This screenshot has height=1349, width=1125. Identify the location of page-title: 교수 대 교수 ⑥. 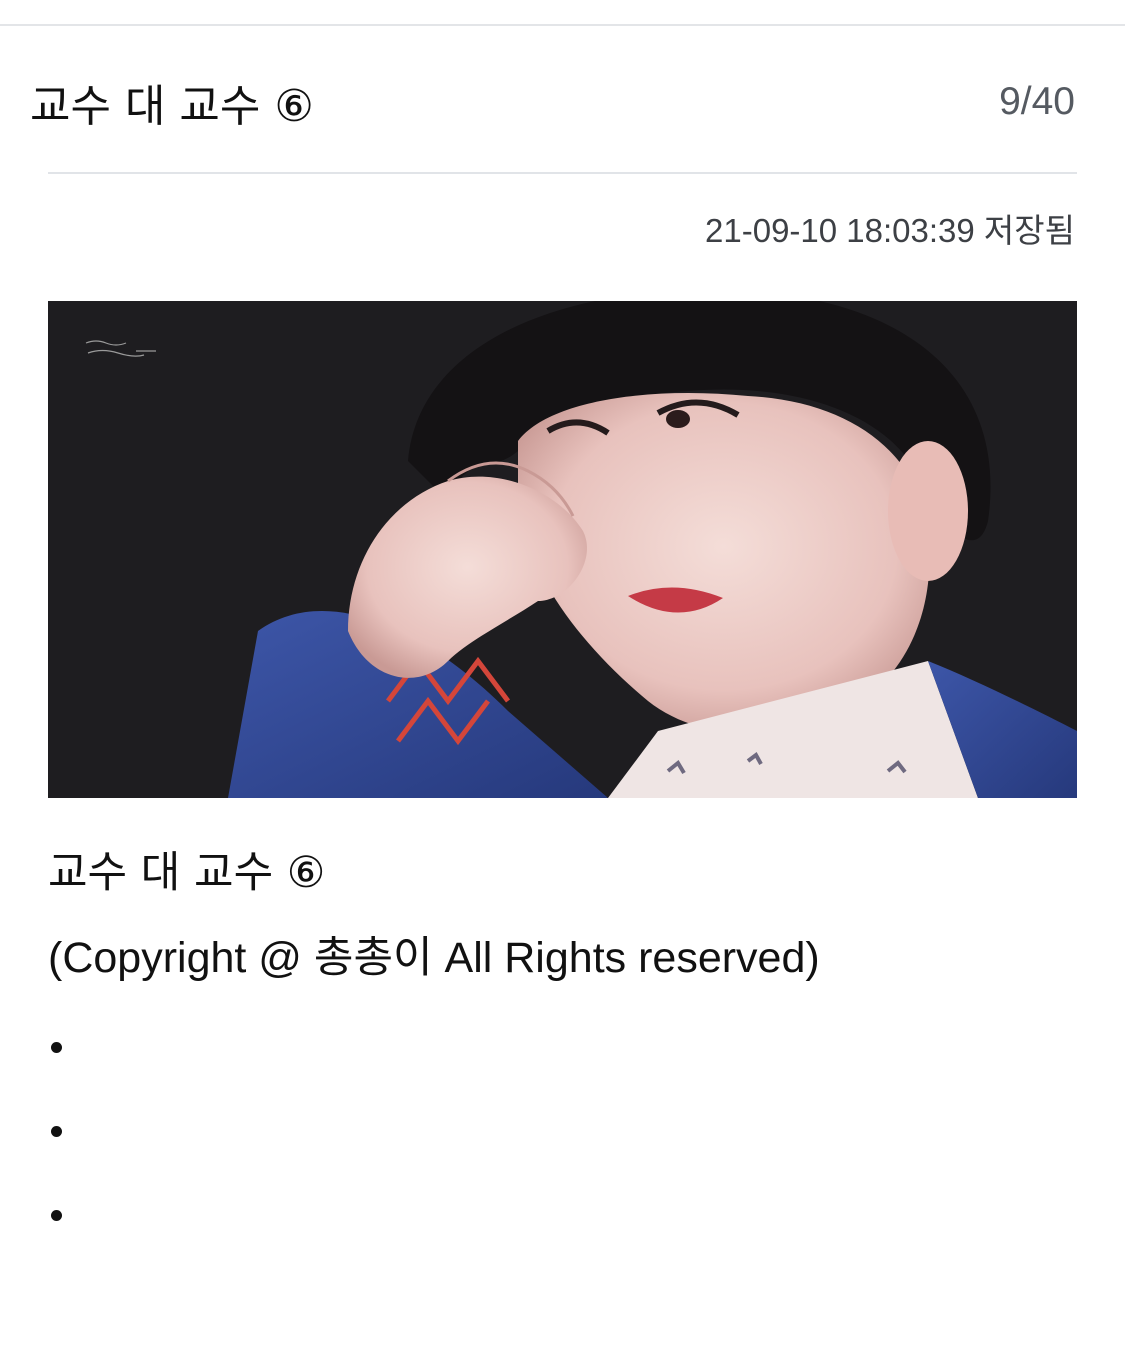
(172, 106).